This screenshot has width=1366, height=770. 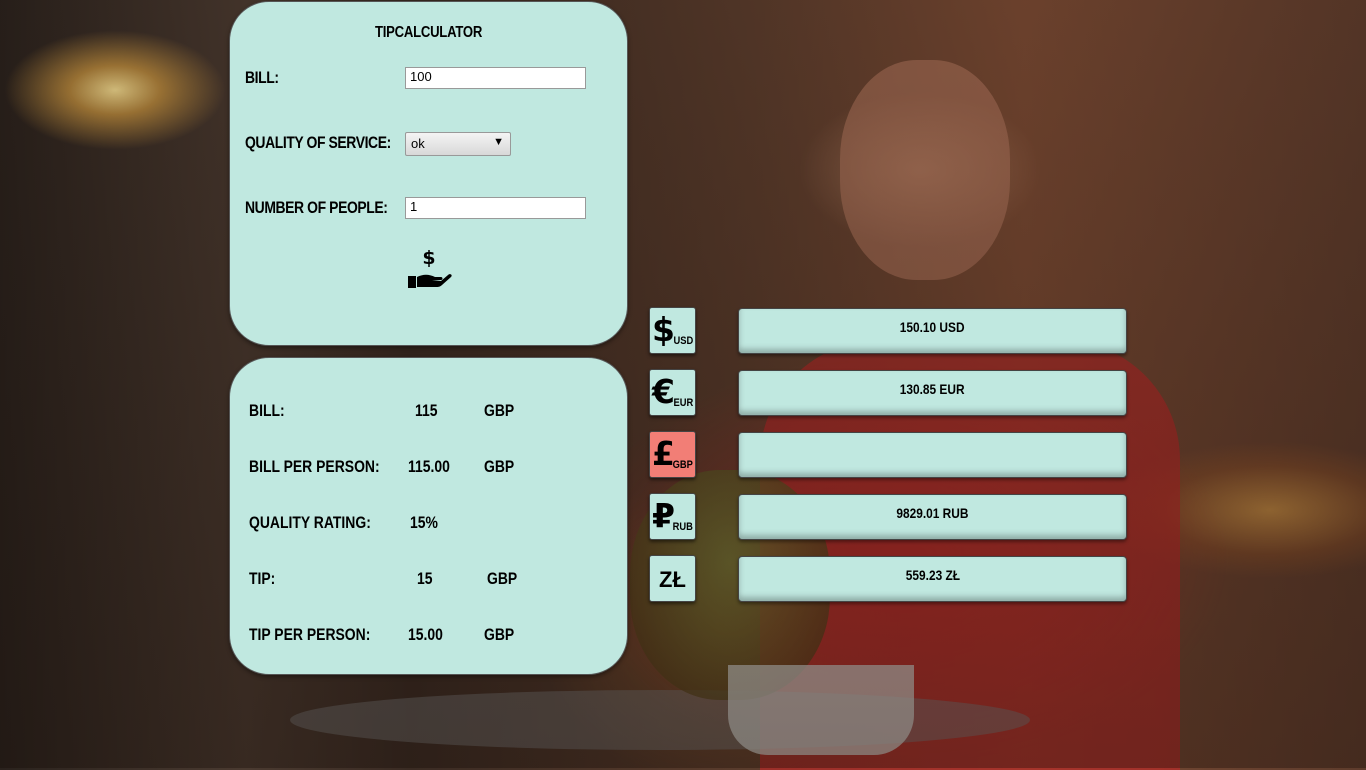 What do you see at coordinates (663, 453) in the screenshot?
I see `pound-icon: £` at bounding box center [663, 453].